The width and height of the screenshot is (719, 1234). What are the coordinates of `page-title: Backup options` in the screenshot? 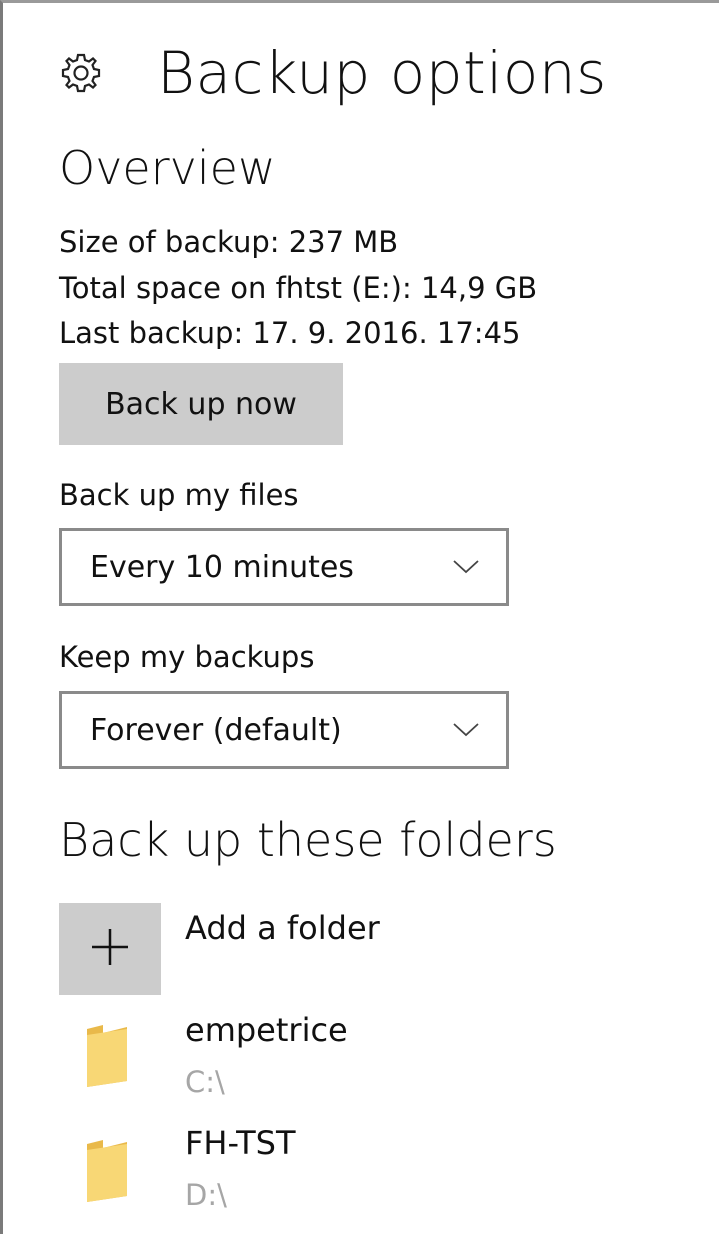 It's located at (382, 73).